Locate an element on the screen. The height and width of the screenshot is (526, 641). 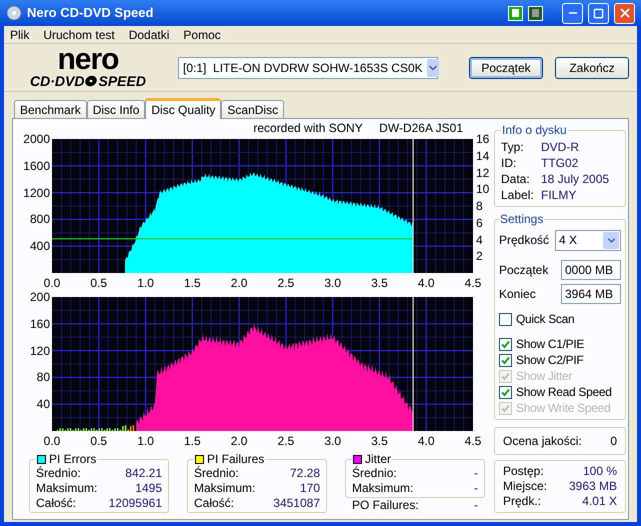
info-value: 18 July 2005 is located at coordinates (575, 179).